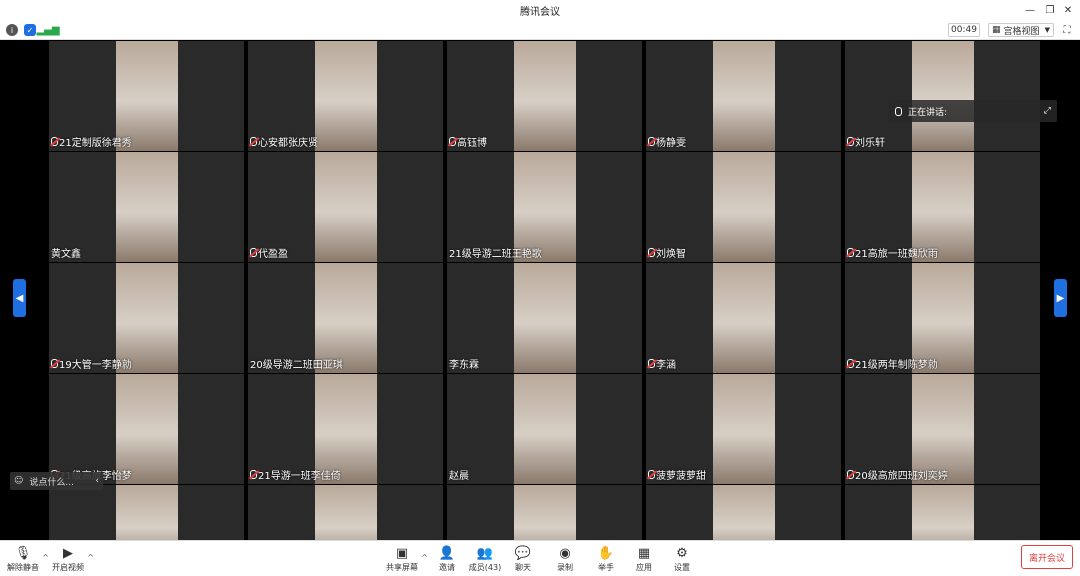 The width and height of the screenshot is (1080, 576). Describe the element at coordinates (743, 318) in the screenshot. I see `participant-tile: 李涵` at that location.